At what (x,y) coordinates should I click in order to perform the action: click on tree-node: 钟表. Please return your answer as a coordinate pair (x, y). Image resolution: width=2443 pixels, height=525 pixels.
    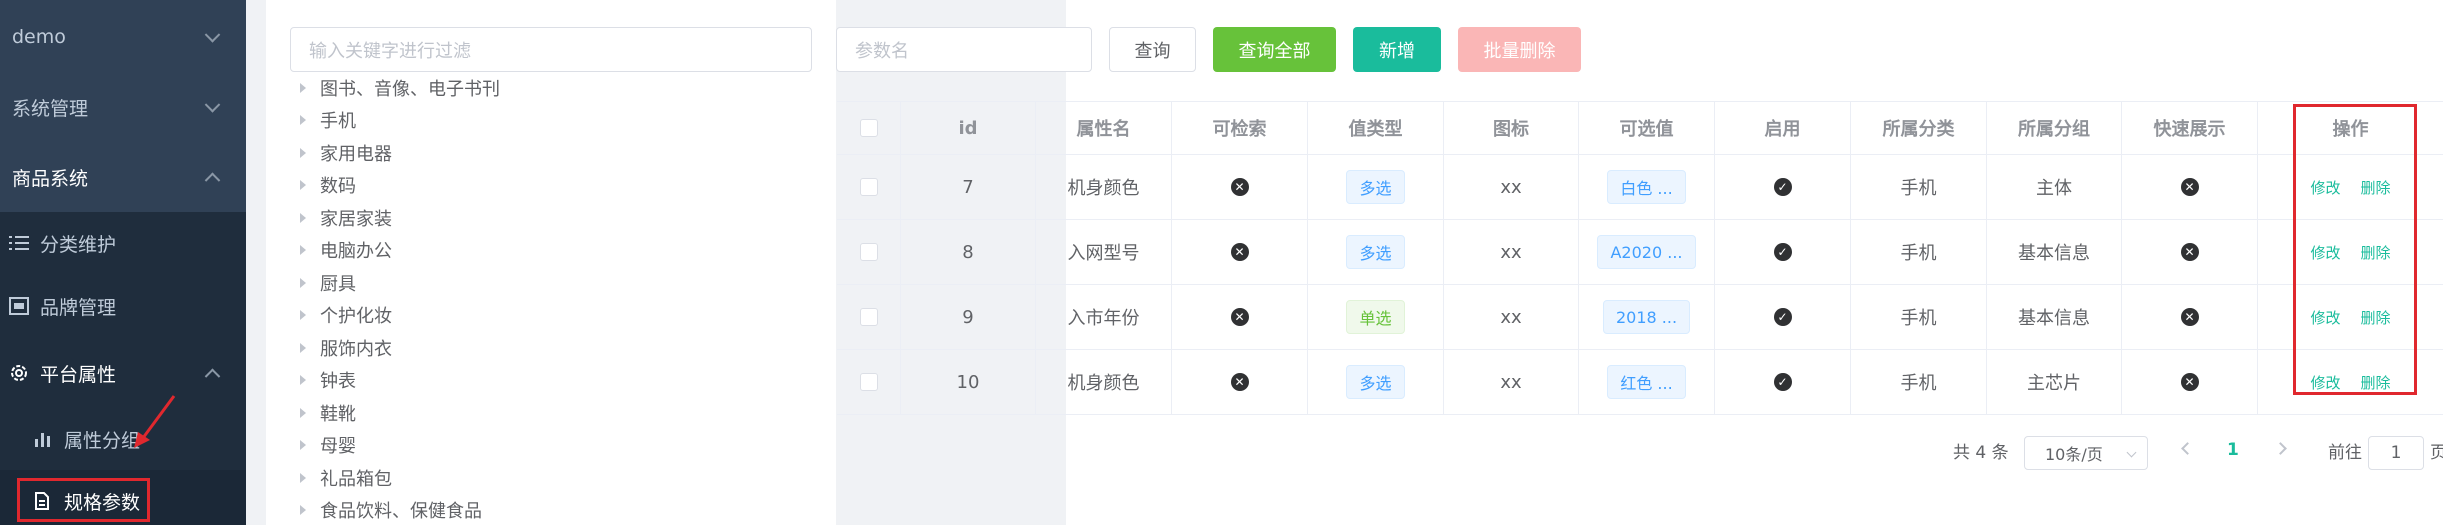
    Looking at the image, I should click on (328, 380).